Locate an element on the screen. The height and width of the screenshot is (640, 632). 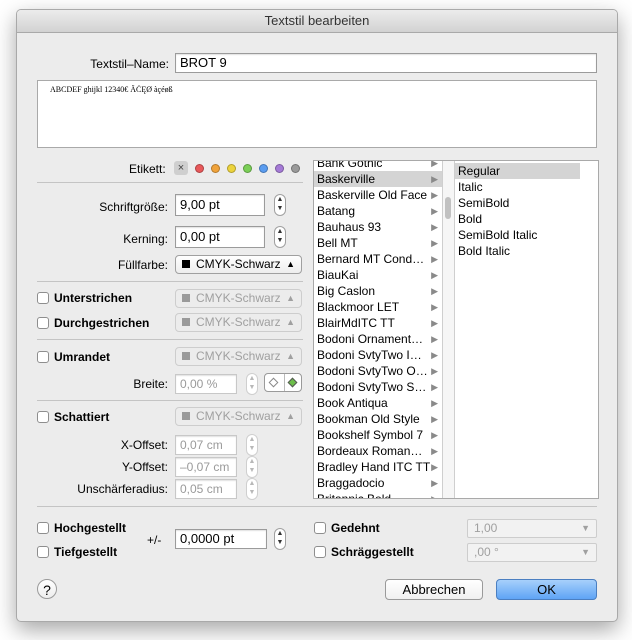
cancel-button: Abbrechen is located at coordinates (434, 589).